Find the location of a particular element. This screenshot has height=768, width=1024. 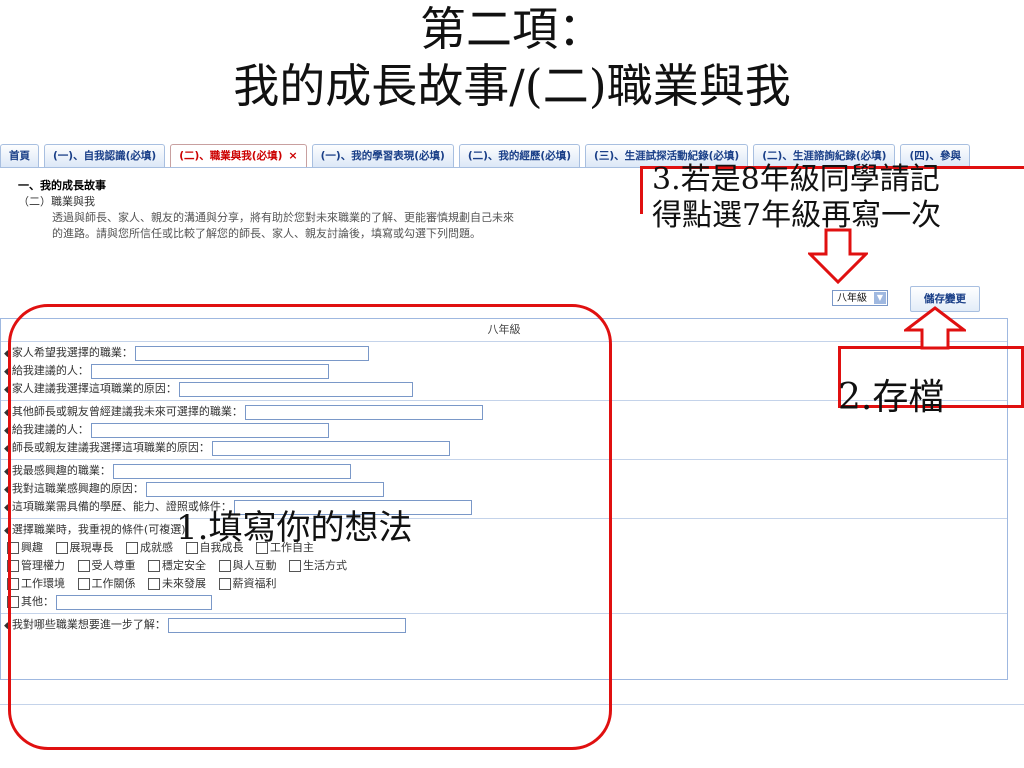

annotation-step1: 1.填寫你的想法 is located at coordinates (294, 528).